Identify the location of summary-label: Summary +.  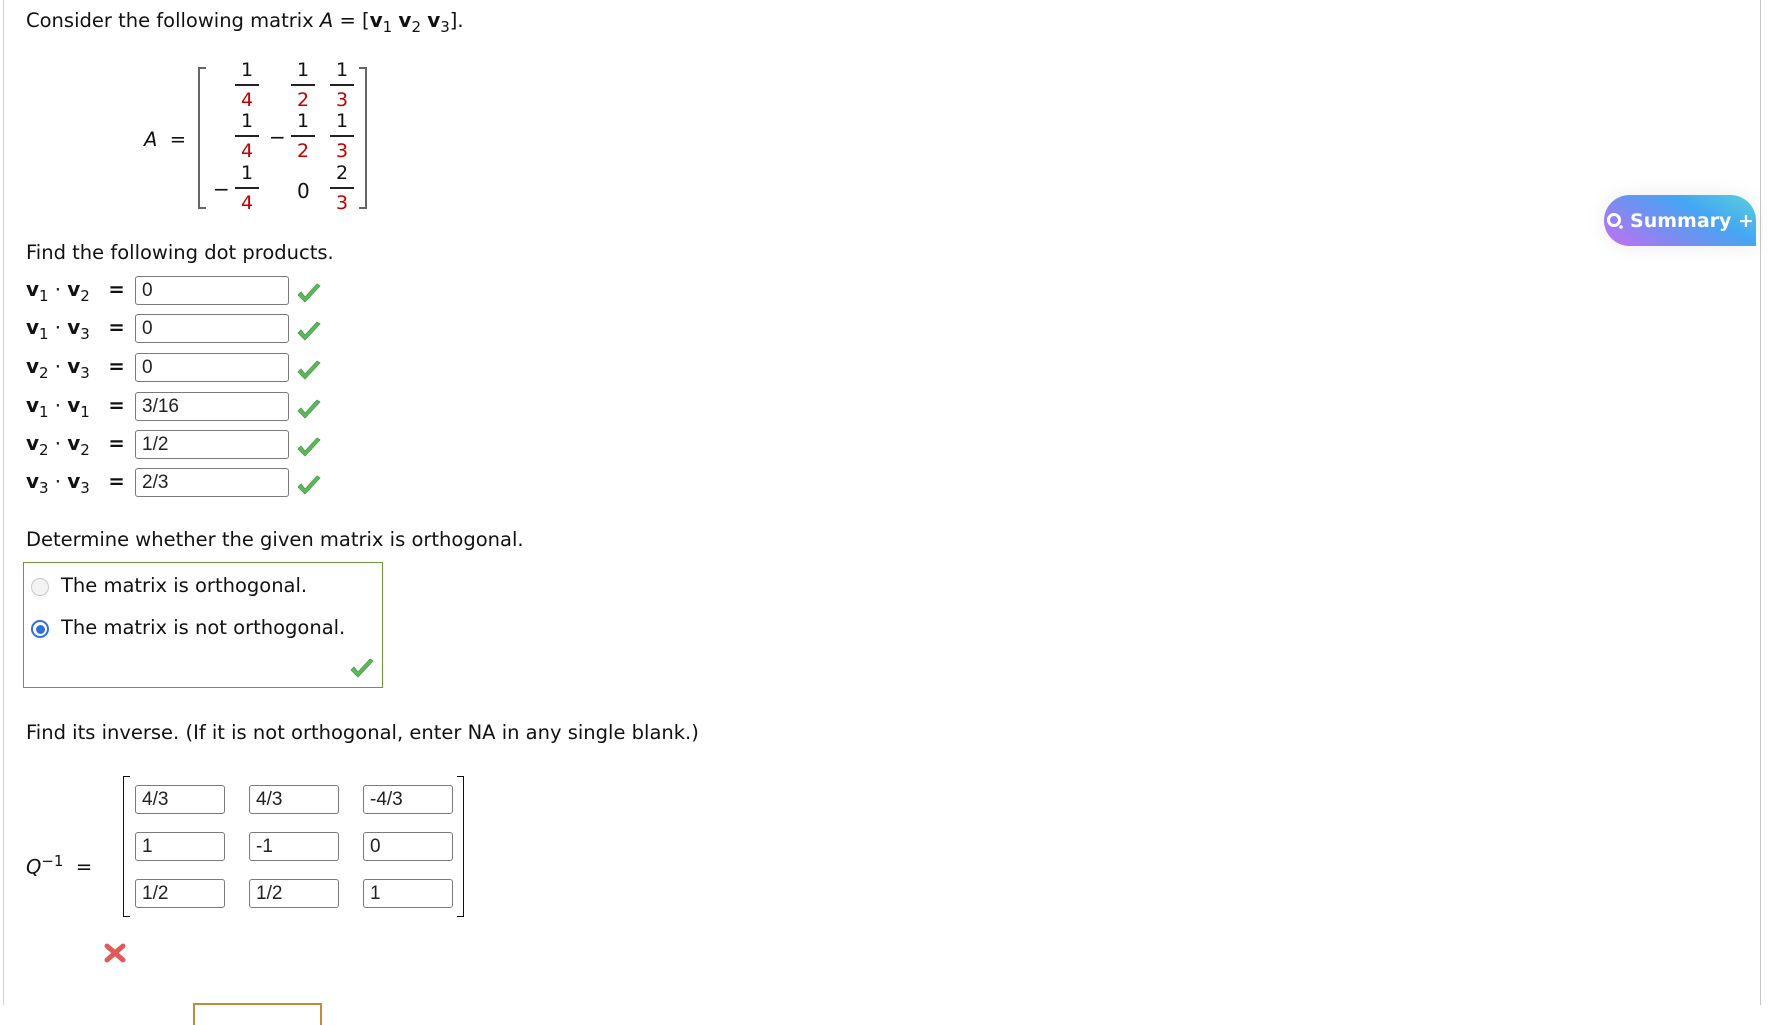
(1692, 220).